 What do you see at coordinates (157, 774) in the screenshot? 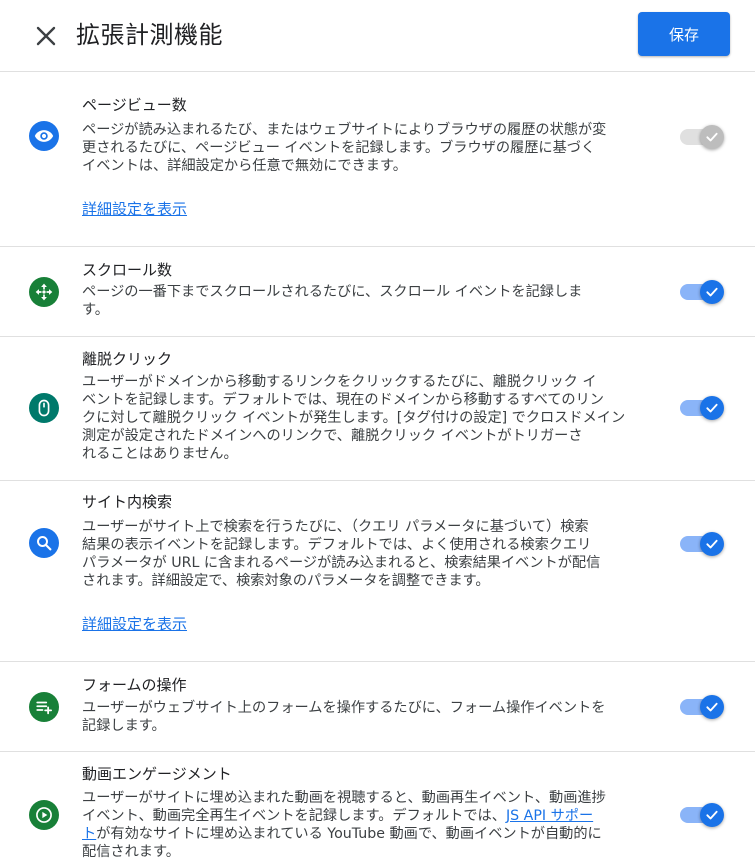
I see `item-title-video-engagement: 動画エンゲージメント` at bounding box center [157, 774].